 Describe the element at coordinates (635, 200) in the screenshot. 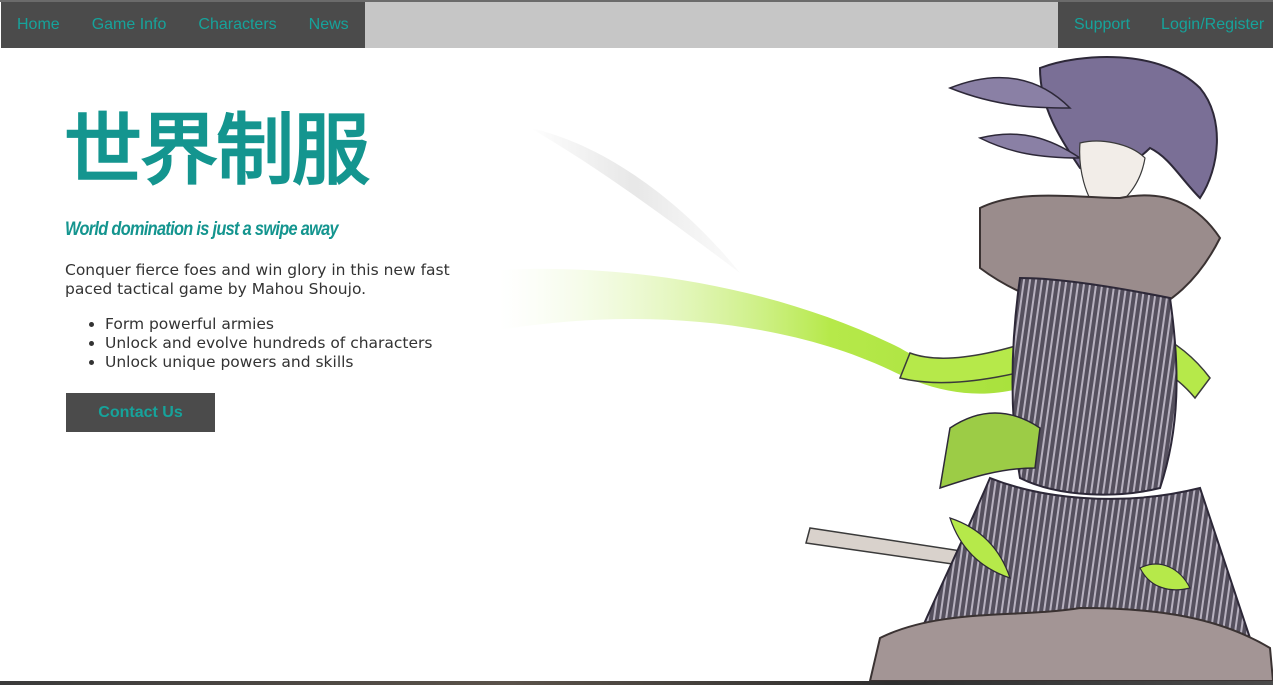

I see `wind-streak` at that location.